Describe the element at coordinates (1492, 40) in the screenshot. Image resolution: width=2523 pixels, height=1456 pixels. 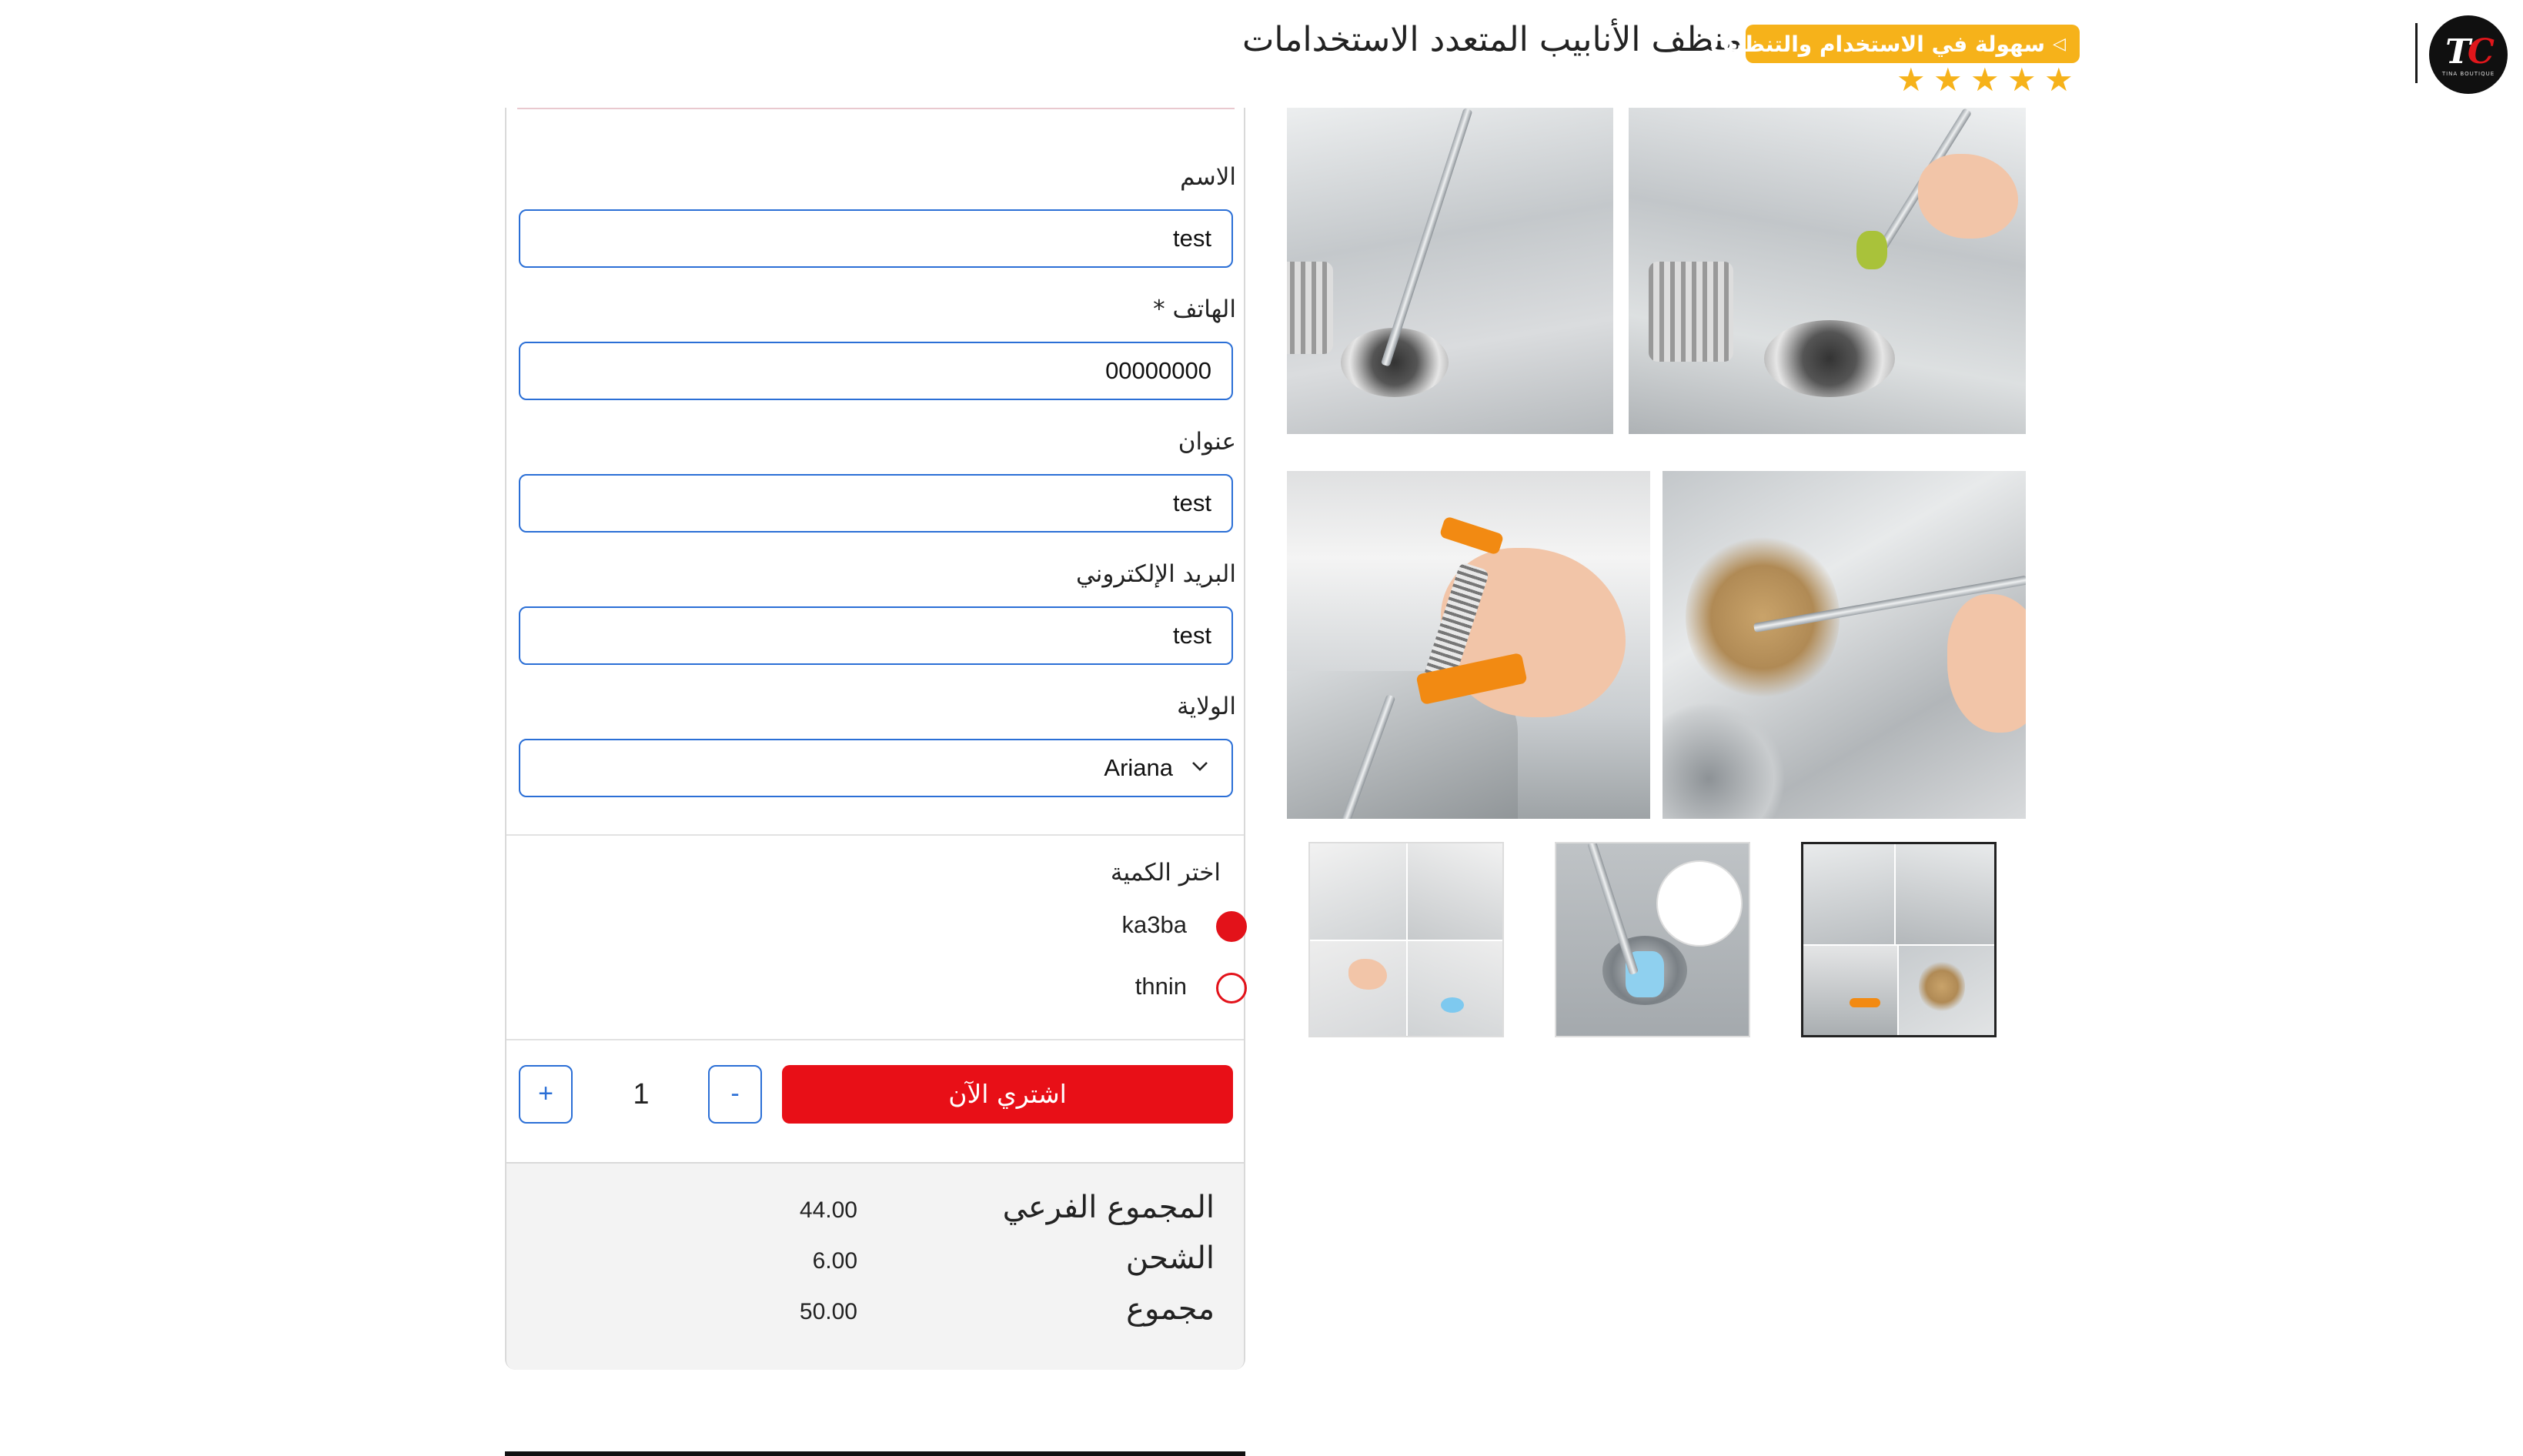
I see `product-title: منظف الأنابيب المتعدد الاستخدامات` at that location.